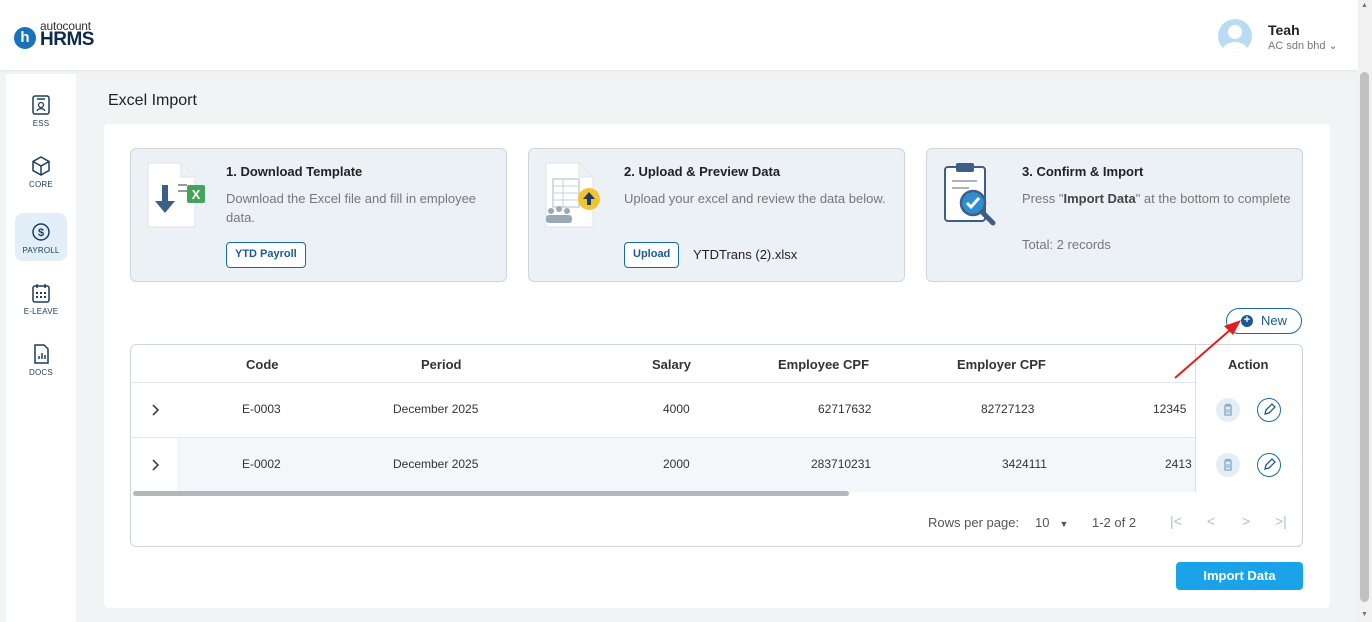  Describe the element at coordinates (1099, 198) in the screenshot. I see `import-data-mention: Import Data` at that location.